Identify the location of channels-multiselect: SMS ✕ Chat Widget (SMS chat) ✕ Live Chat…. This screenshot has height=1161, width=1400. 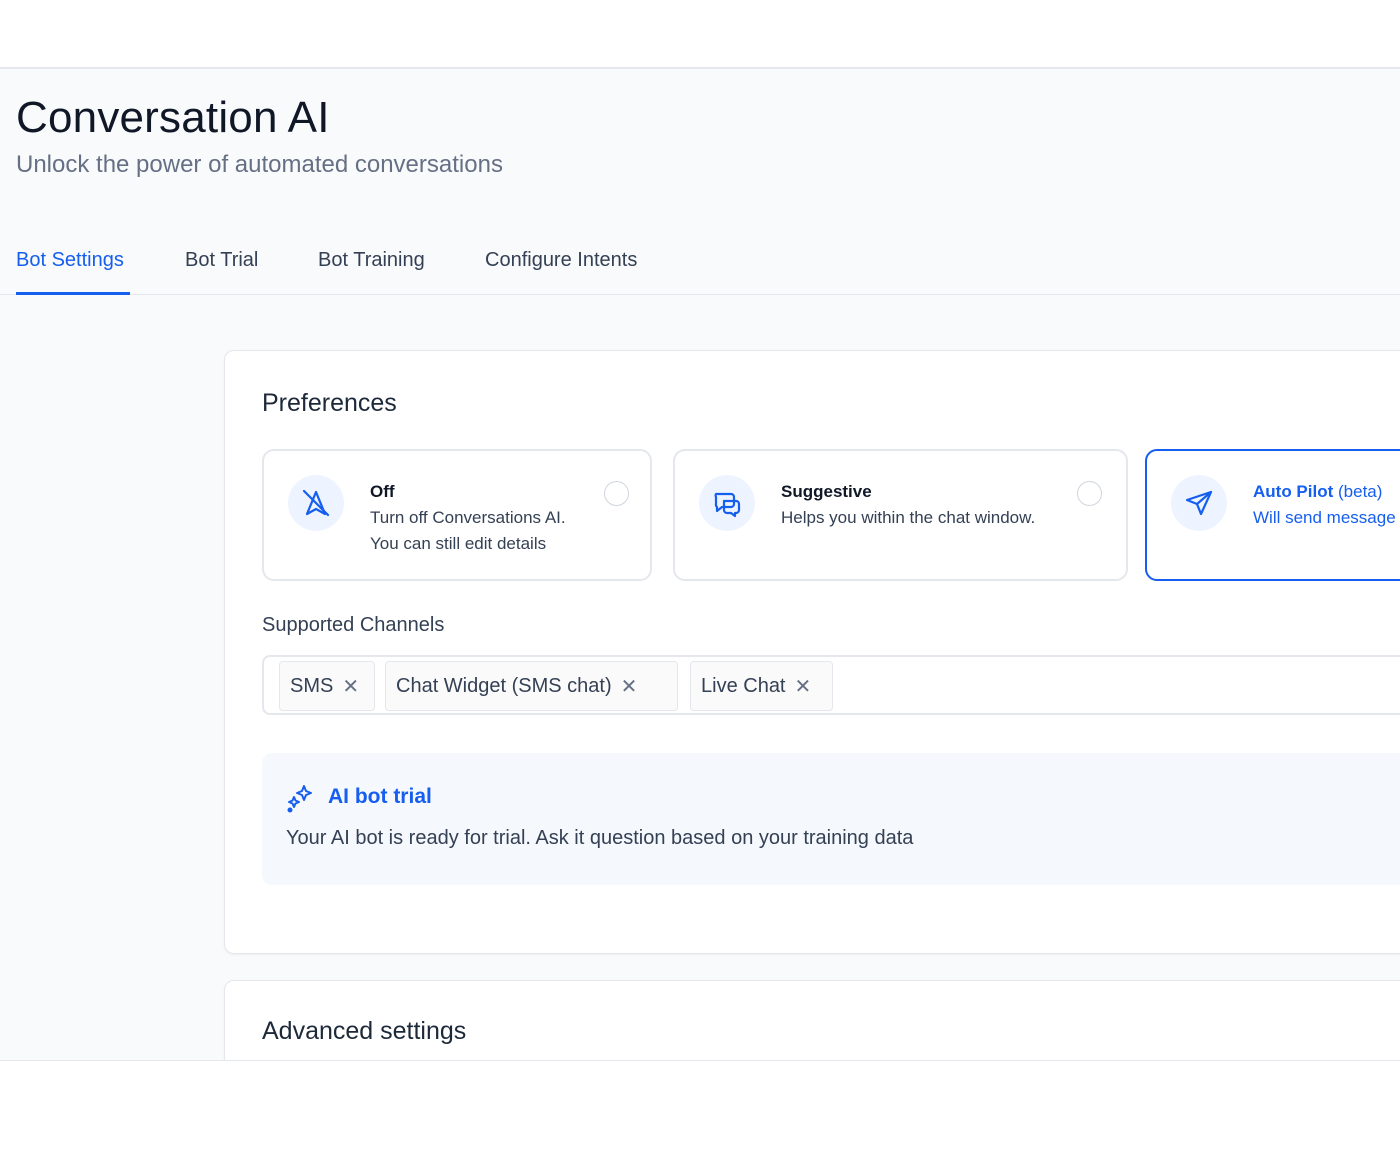
(831, 685).